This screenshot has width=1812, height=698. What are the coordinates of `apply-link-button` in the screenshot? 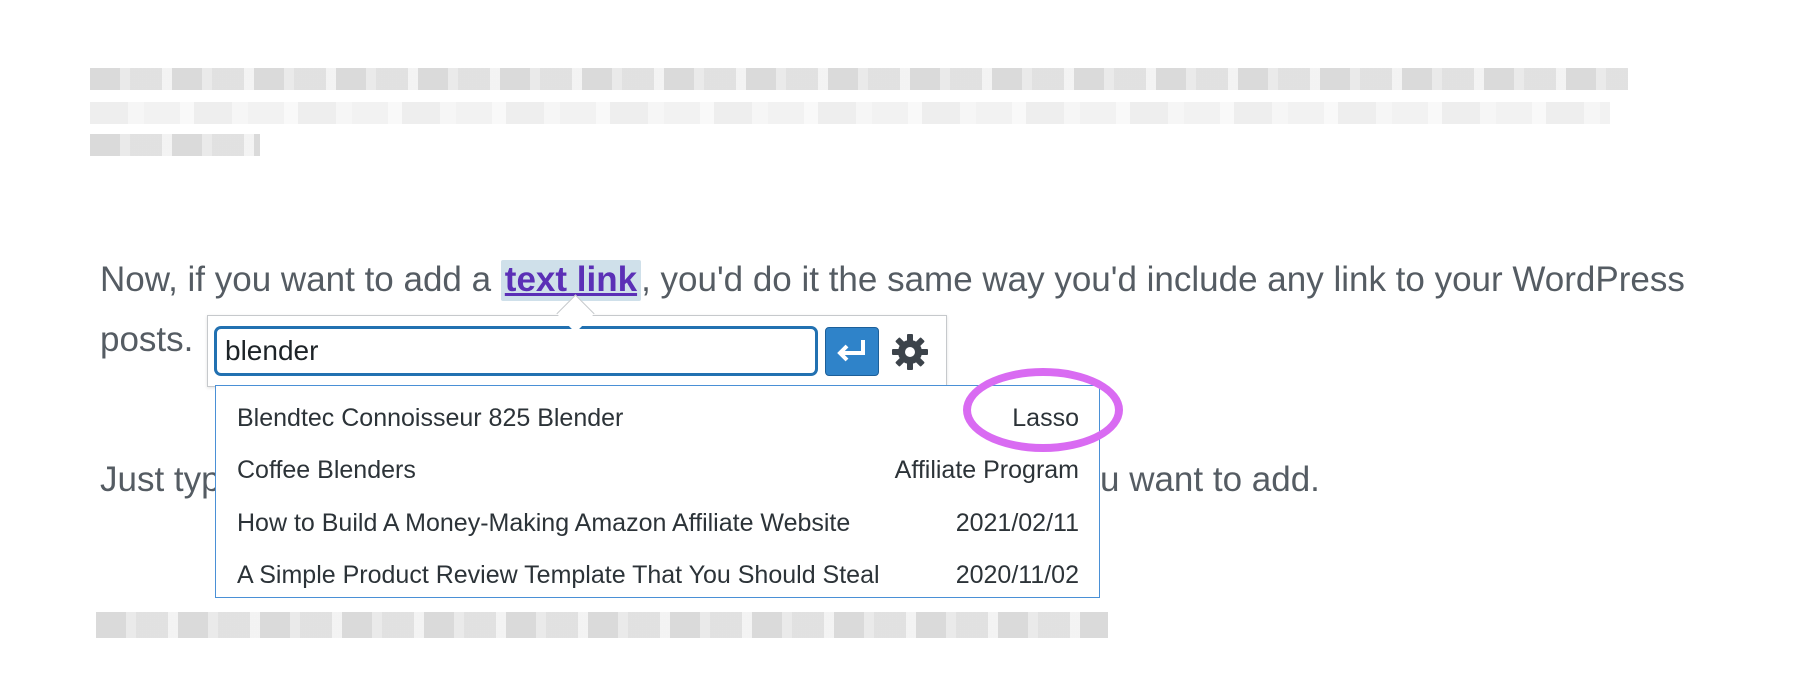 It's located at (852, 351).